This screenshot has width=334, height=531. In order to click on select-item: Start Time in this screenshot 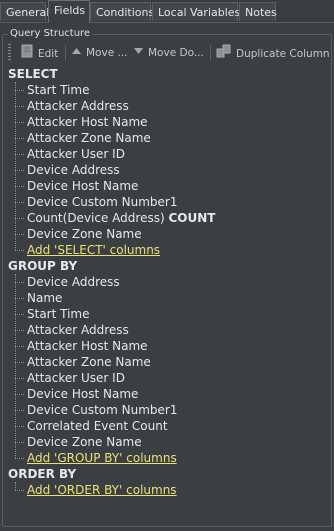, I will do `click(58, 90)`.